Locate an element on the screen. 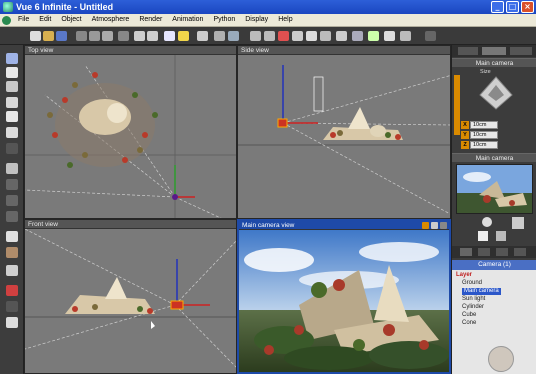 The image size is (536, 374). minimize-button: _ is located at coordinates (497, 7).